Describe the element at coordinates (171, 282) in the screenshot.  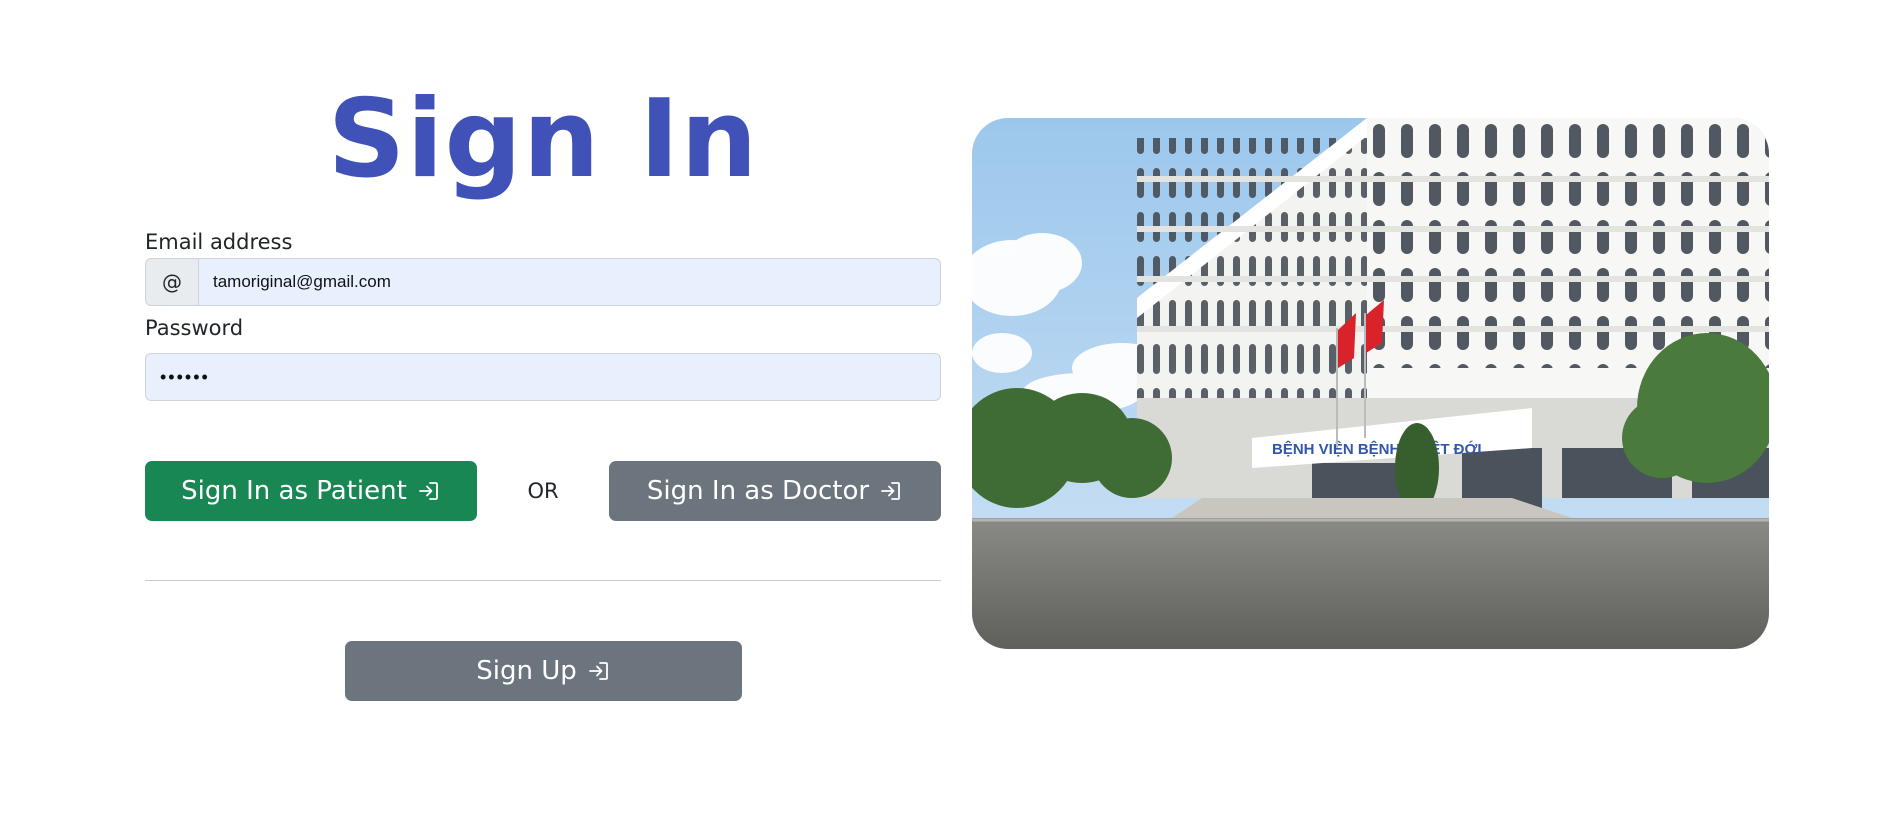
I see `email-prefix: @` at that location.